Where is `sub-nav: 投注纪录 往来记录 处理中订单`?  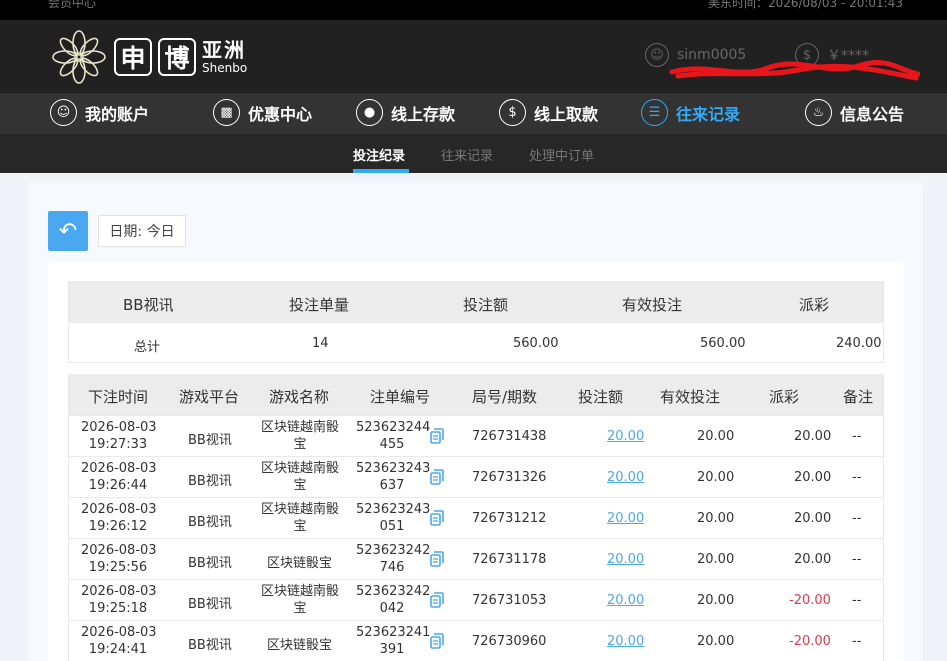
sub-nav: 投注纪录 往来记录 处理中订单 is located at coordinates (473, 153).